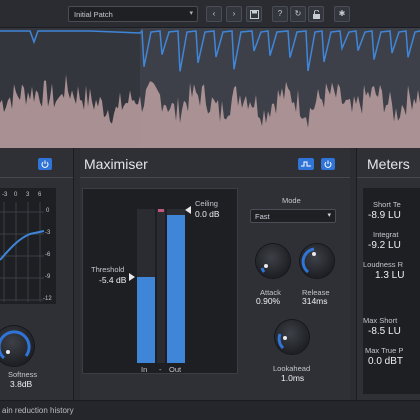  I want to click on grid-top-label: 0, so click(16, 195).